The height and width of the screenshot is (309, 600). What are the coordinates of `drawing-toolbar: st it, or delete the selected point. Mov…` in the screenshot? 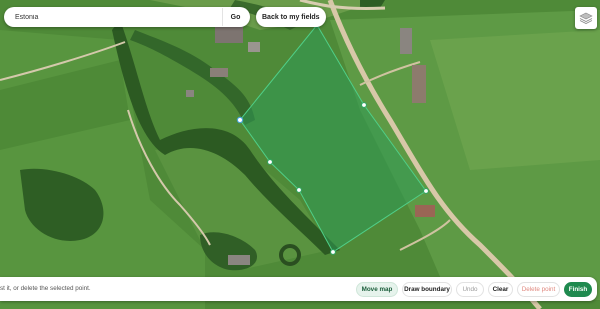 It's located at (298, 289).